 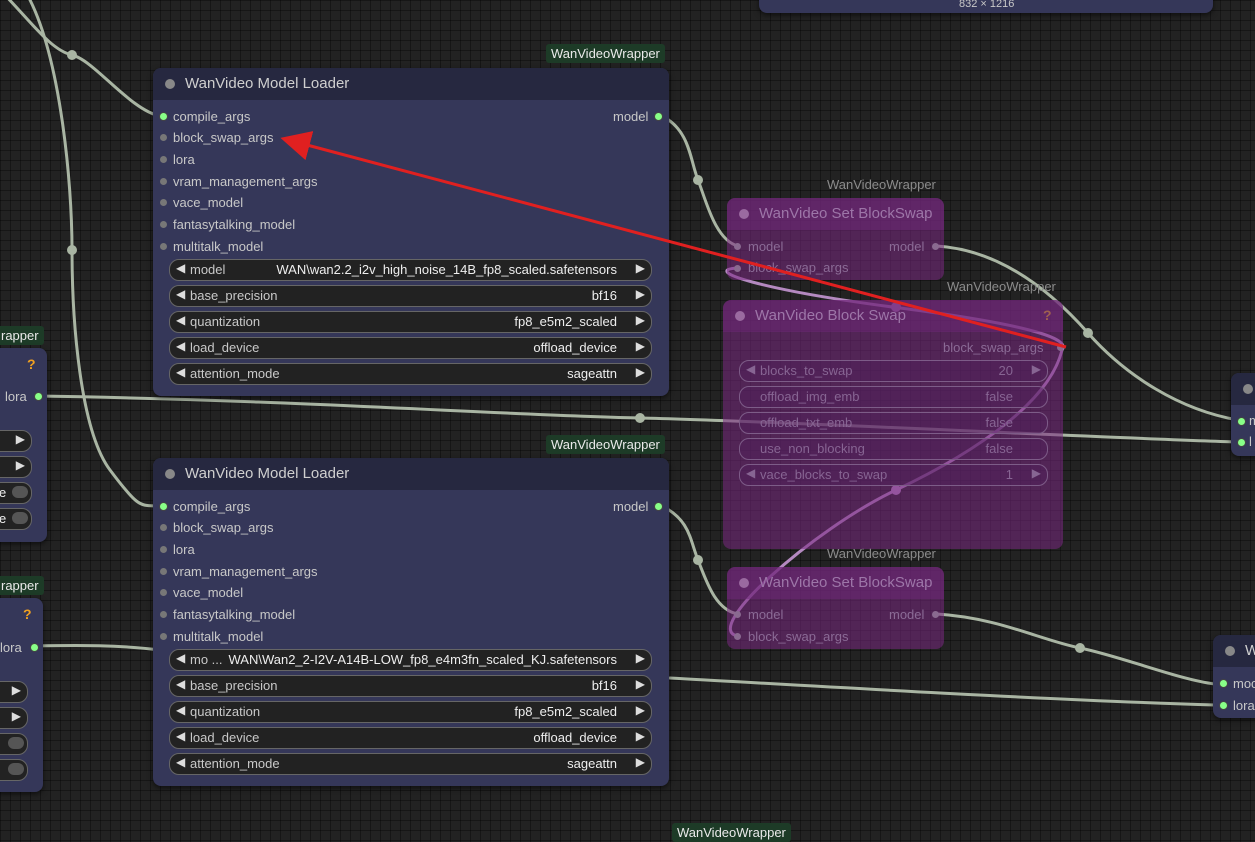 What do you see at coordinates (893, 397) in the screenshot?
I see `offload-img-emb-toggle: offload_img_emb false` at bounding box center [893, 397].